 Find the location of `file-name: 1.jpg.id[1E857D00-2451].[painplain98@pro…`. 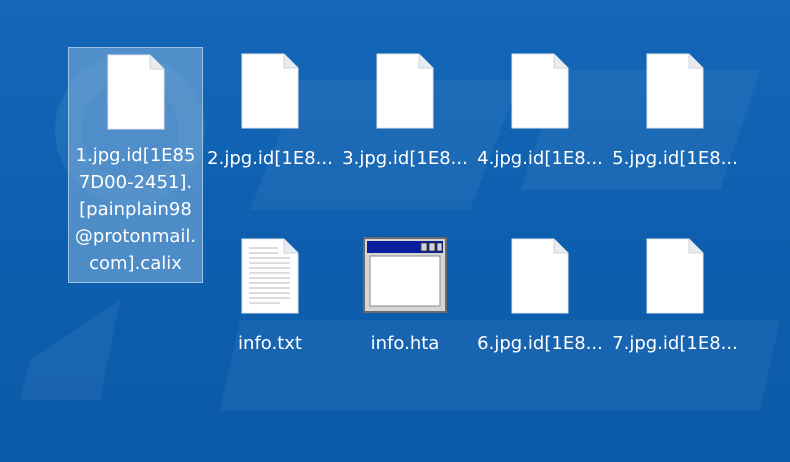

file-name: 1.jpg.id[1E857D00-2451].[painplain98@pro… is located at coordinates (135, 209).